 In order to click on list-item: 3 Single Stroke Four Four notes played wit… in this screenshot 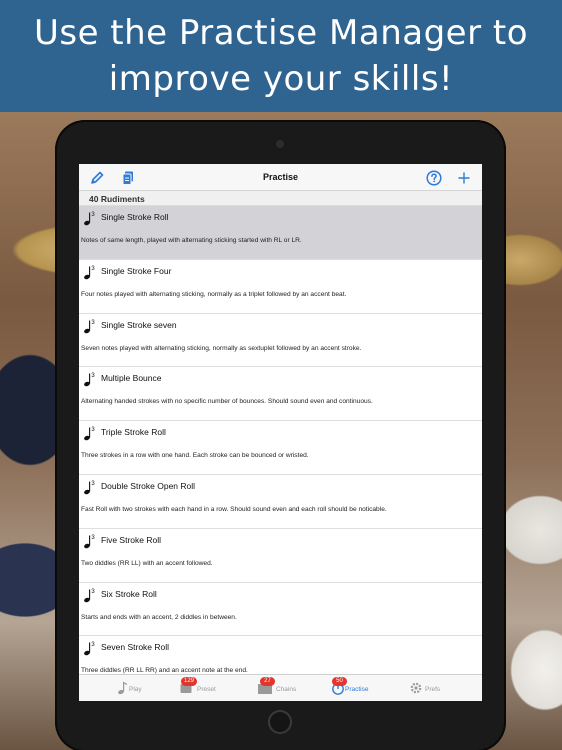, I will do `click(280, 286)`.